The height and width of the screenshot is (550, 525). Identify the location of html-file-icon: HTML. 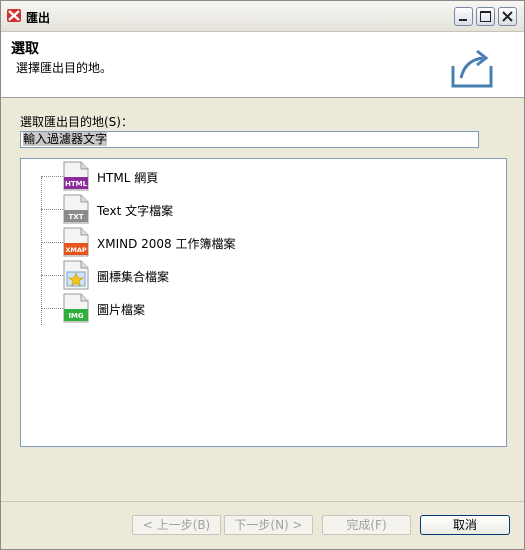
(76, 176).